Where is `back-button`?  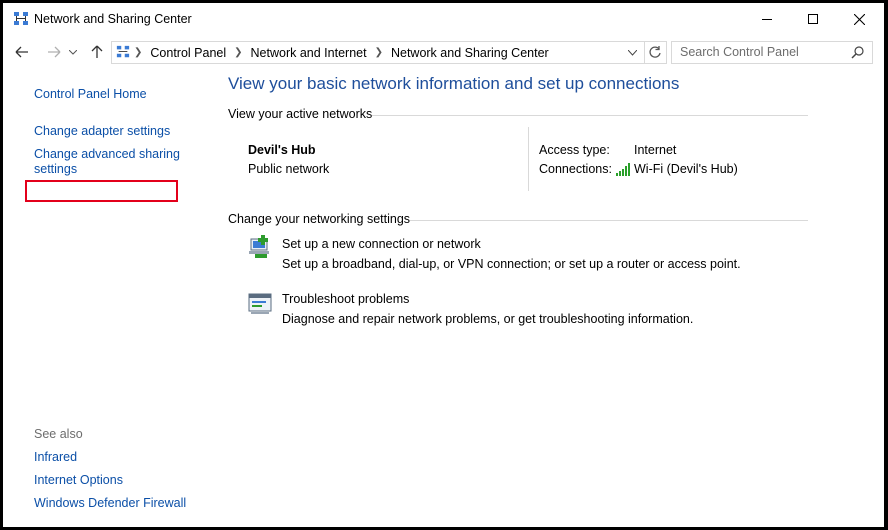
back-button is located at coordinates (22, 52).